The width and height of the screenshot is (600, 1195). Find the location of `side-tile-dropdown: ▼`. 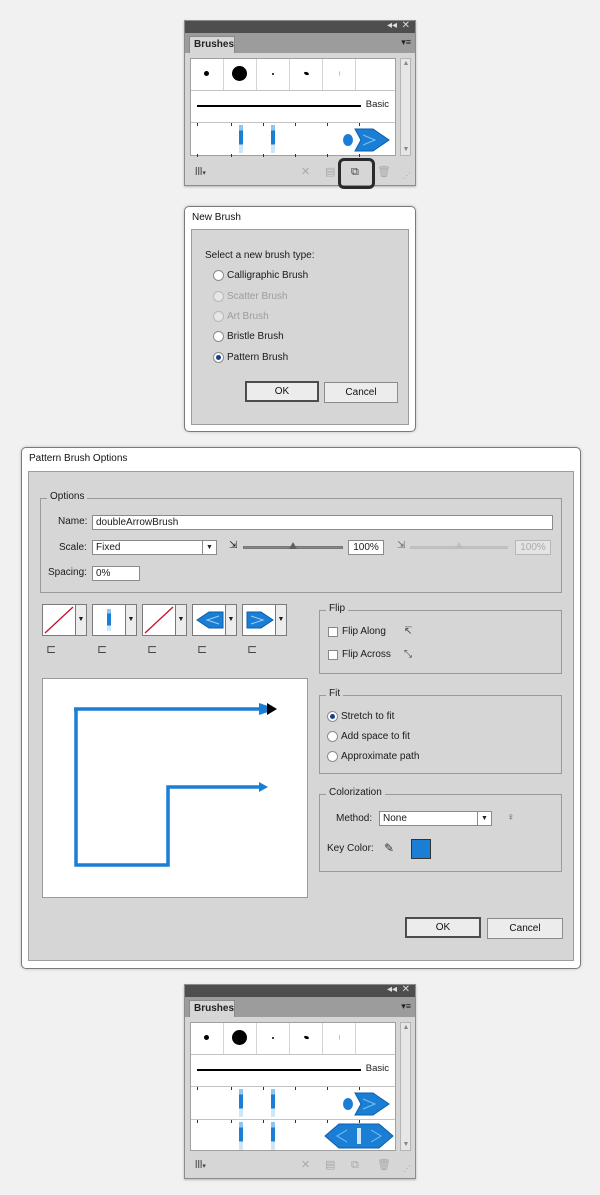

side-tile-dropdown: ▼ is located at coordinates (81, 620).